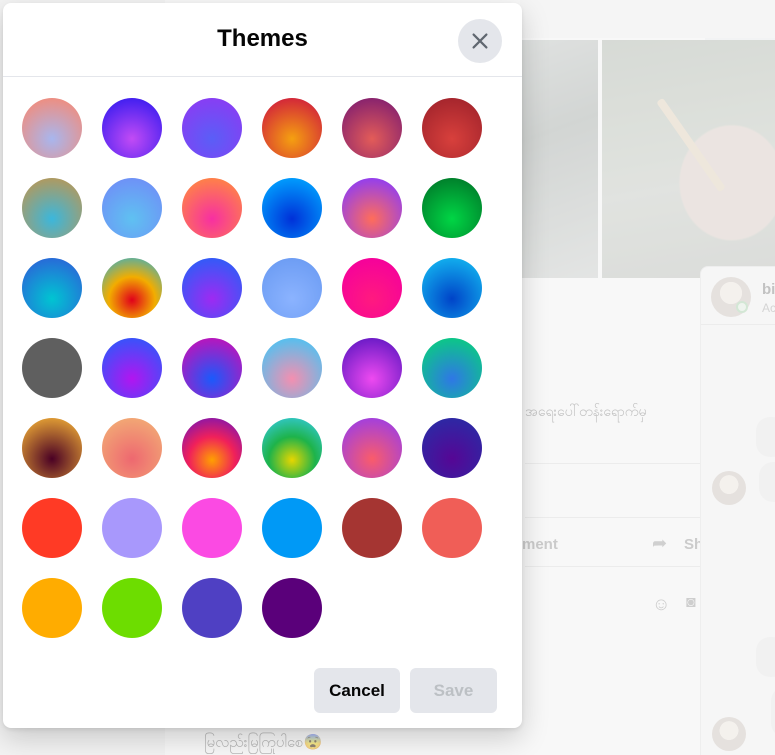 The width and height of the screenshot is (775, 755). I want to click on dialog-title: Themes, so click(262, 38).